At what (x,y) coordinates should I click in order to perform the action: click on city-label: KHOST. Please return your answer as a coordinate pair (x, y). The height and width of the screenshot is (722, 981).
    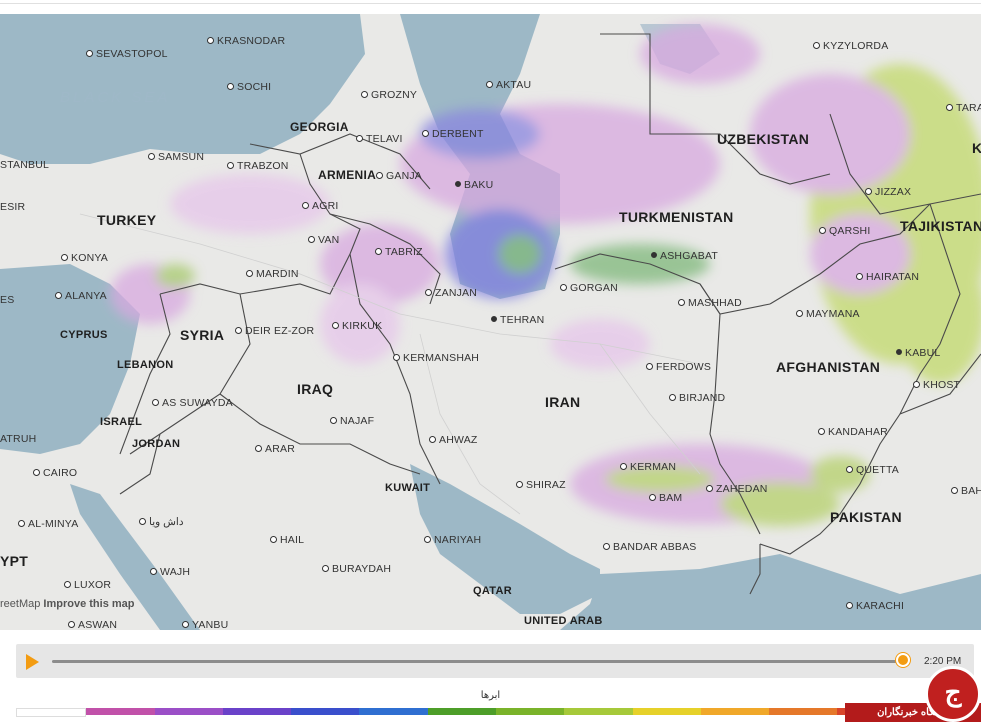
    Looking at the image, I should click on (936, 385).